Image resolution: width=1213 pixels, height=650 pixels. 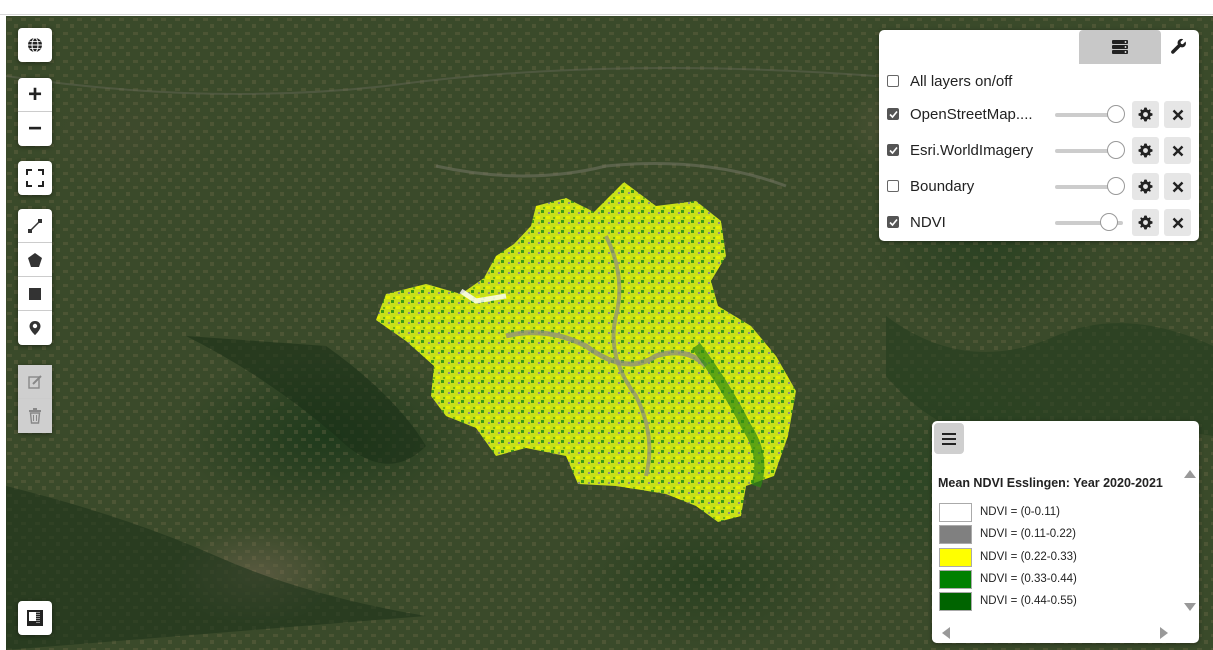 I want to click on wrench-icon, so click(x=1178, y=46).